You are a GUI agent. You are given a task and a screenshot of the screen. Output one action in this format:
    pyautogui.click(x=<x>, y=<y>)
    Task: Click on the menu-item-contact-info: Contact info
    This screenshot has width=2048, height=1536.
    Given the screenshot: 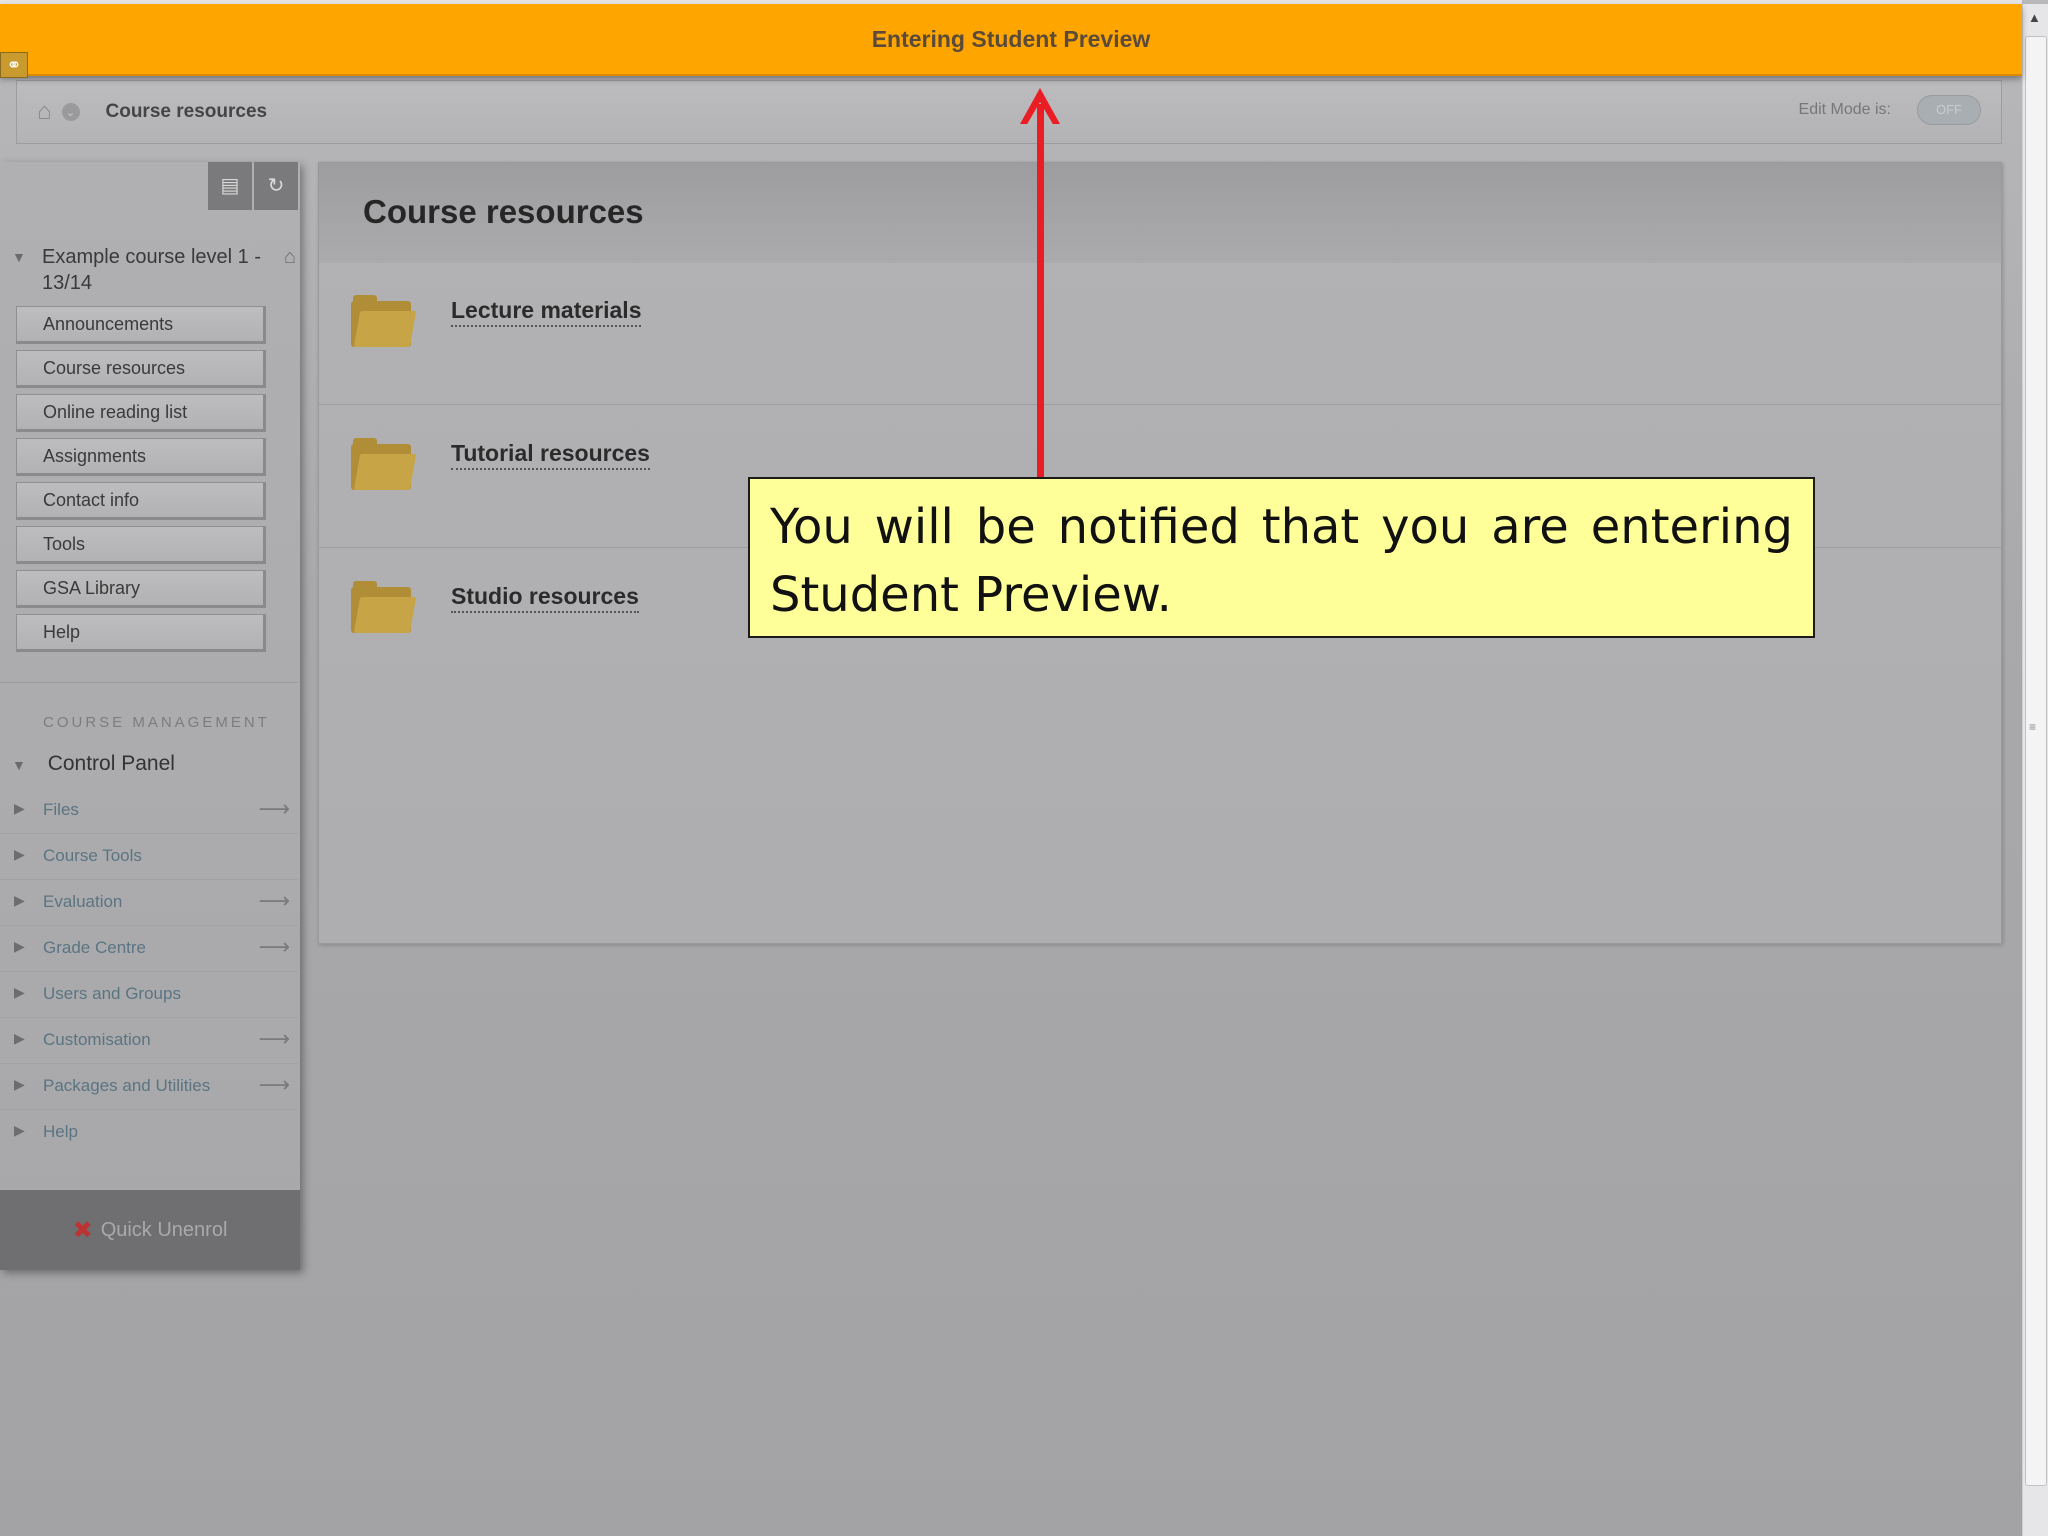 What is the action you would take?
    pyautogui.click(x=141, y=501)
    